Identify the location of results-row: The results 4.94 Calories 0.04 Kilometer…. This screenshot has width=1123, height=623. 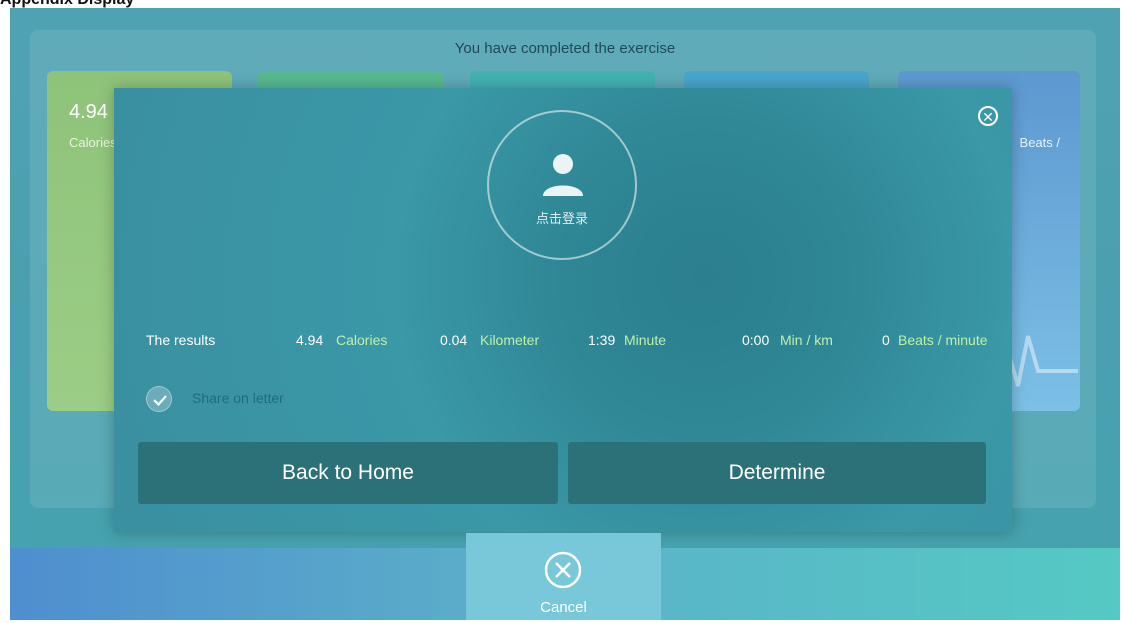
(576, 343).